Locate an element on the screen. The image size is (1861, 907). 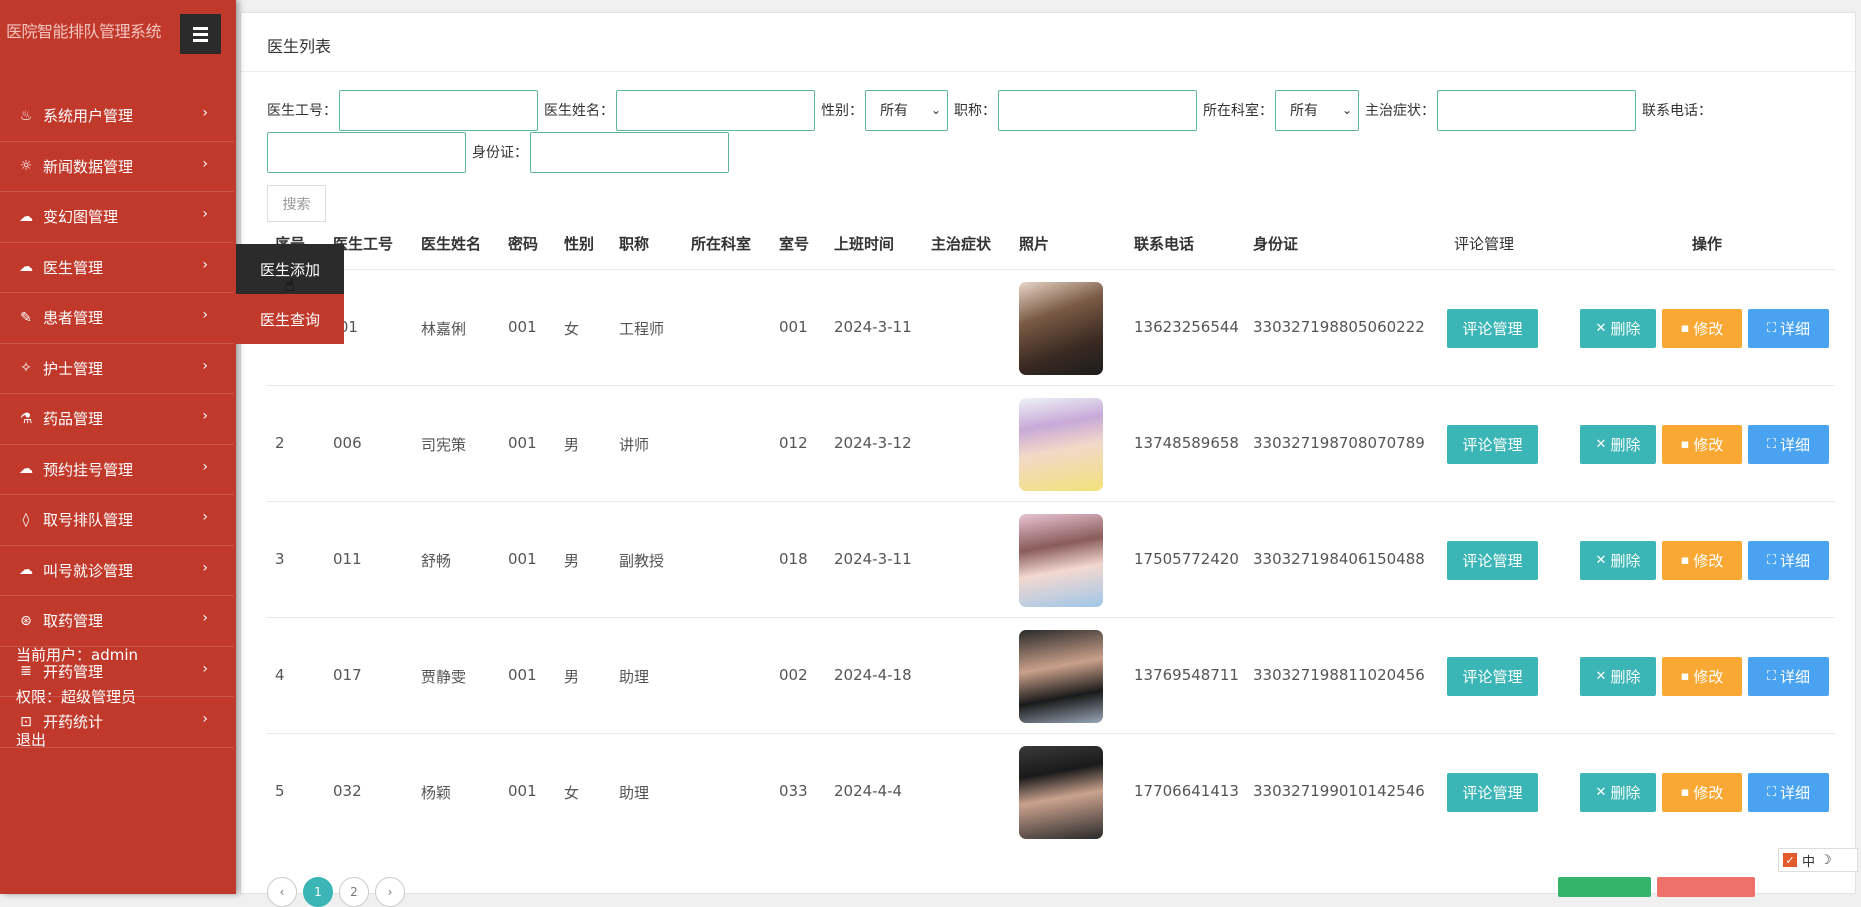
sidebar-item-label: 患者管理 is located at coordinates (73, 318).